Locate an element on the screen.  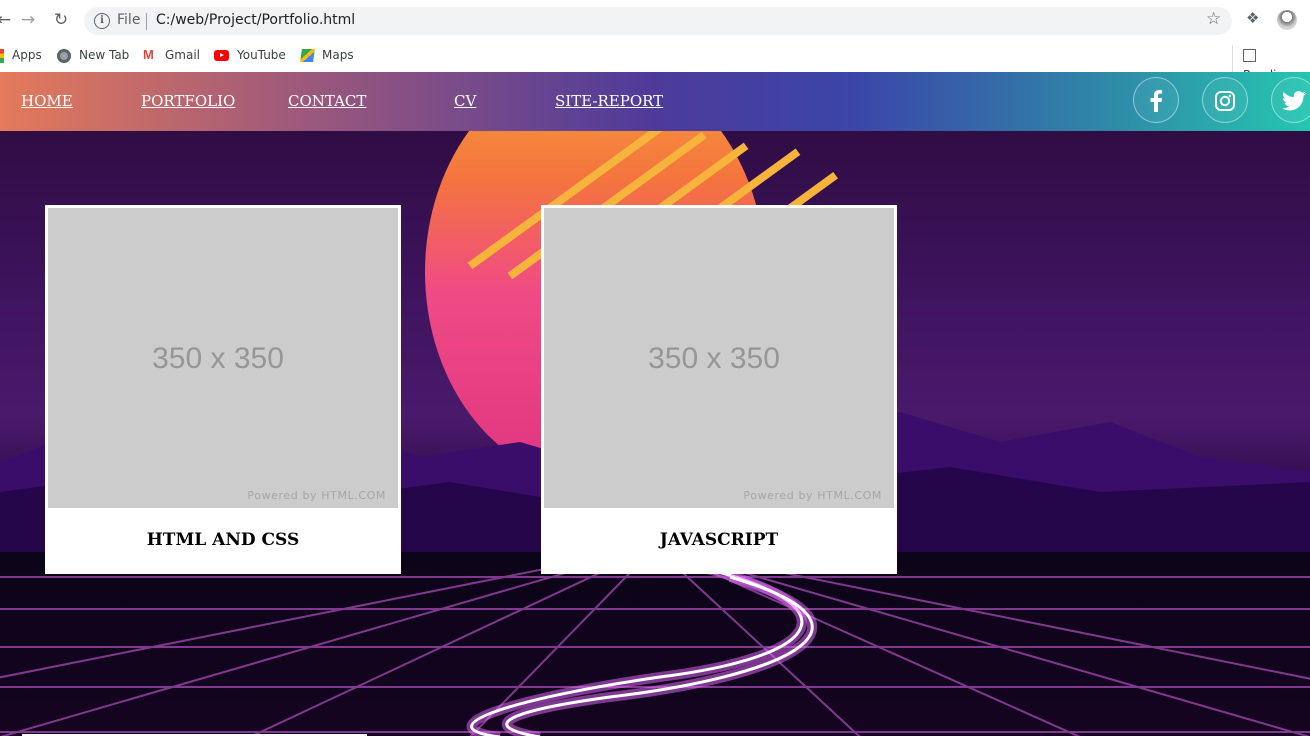
bookmark-maps: Maps is located at coordinates (327, 55).